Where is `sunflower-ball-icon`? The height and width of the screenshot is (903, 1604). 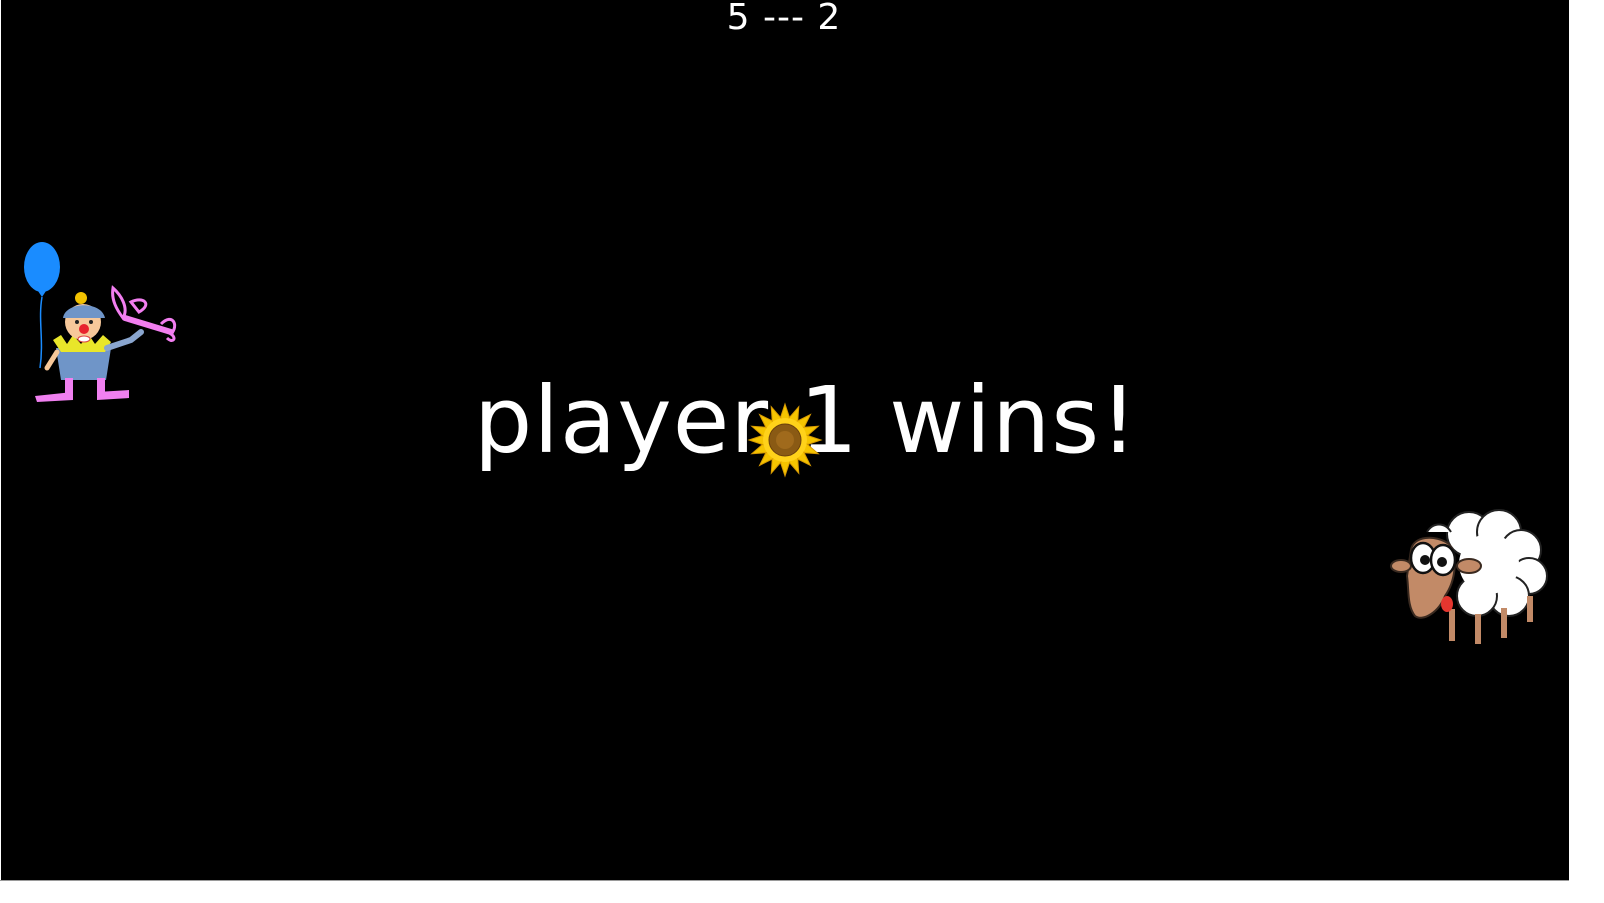 sunflower-ball-icon is located at coordinates (785, 440).